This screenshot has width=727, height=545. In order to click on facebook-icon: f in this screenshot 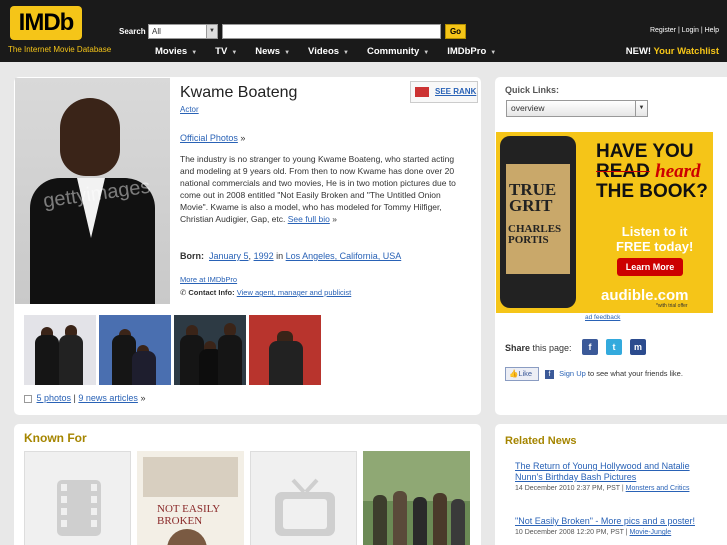, I will do `click(549, 374)`.